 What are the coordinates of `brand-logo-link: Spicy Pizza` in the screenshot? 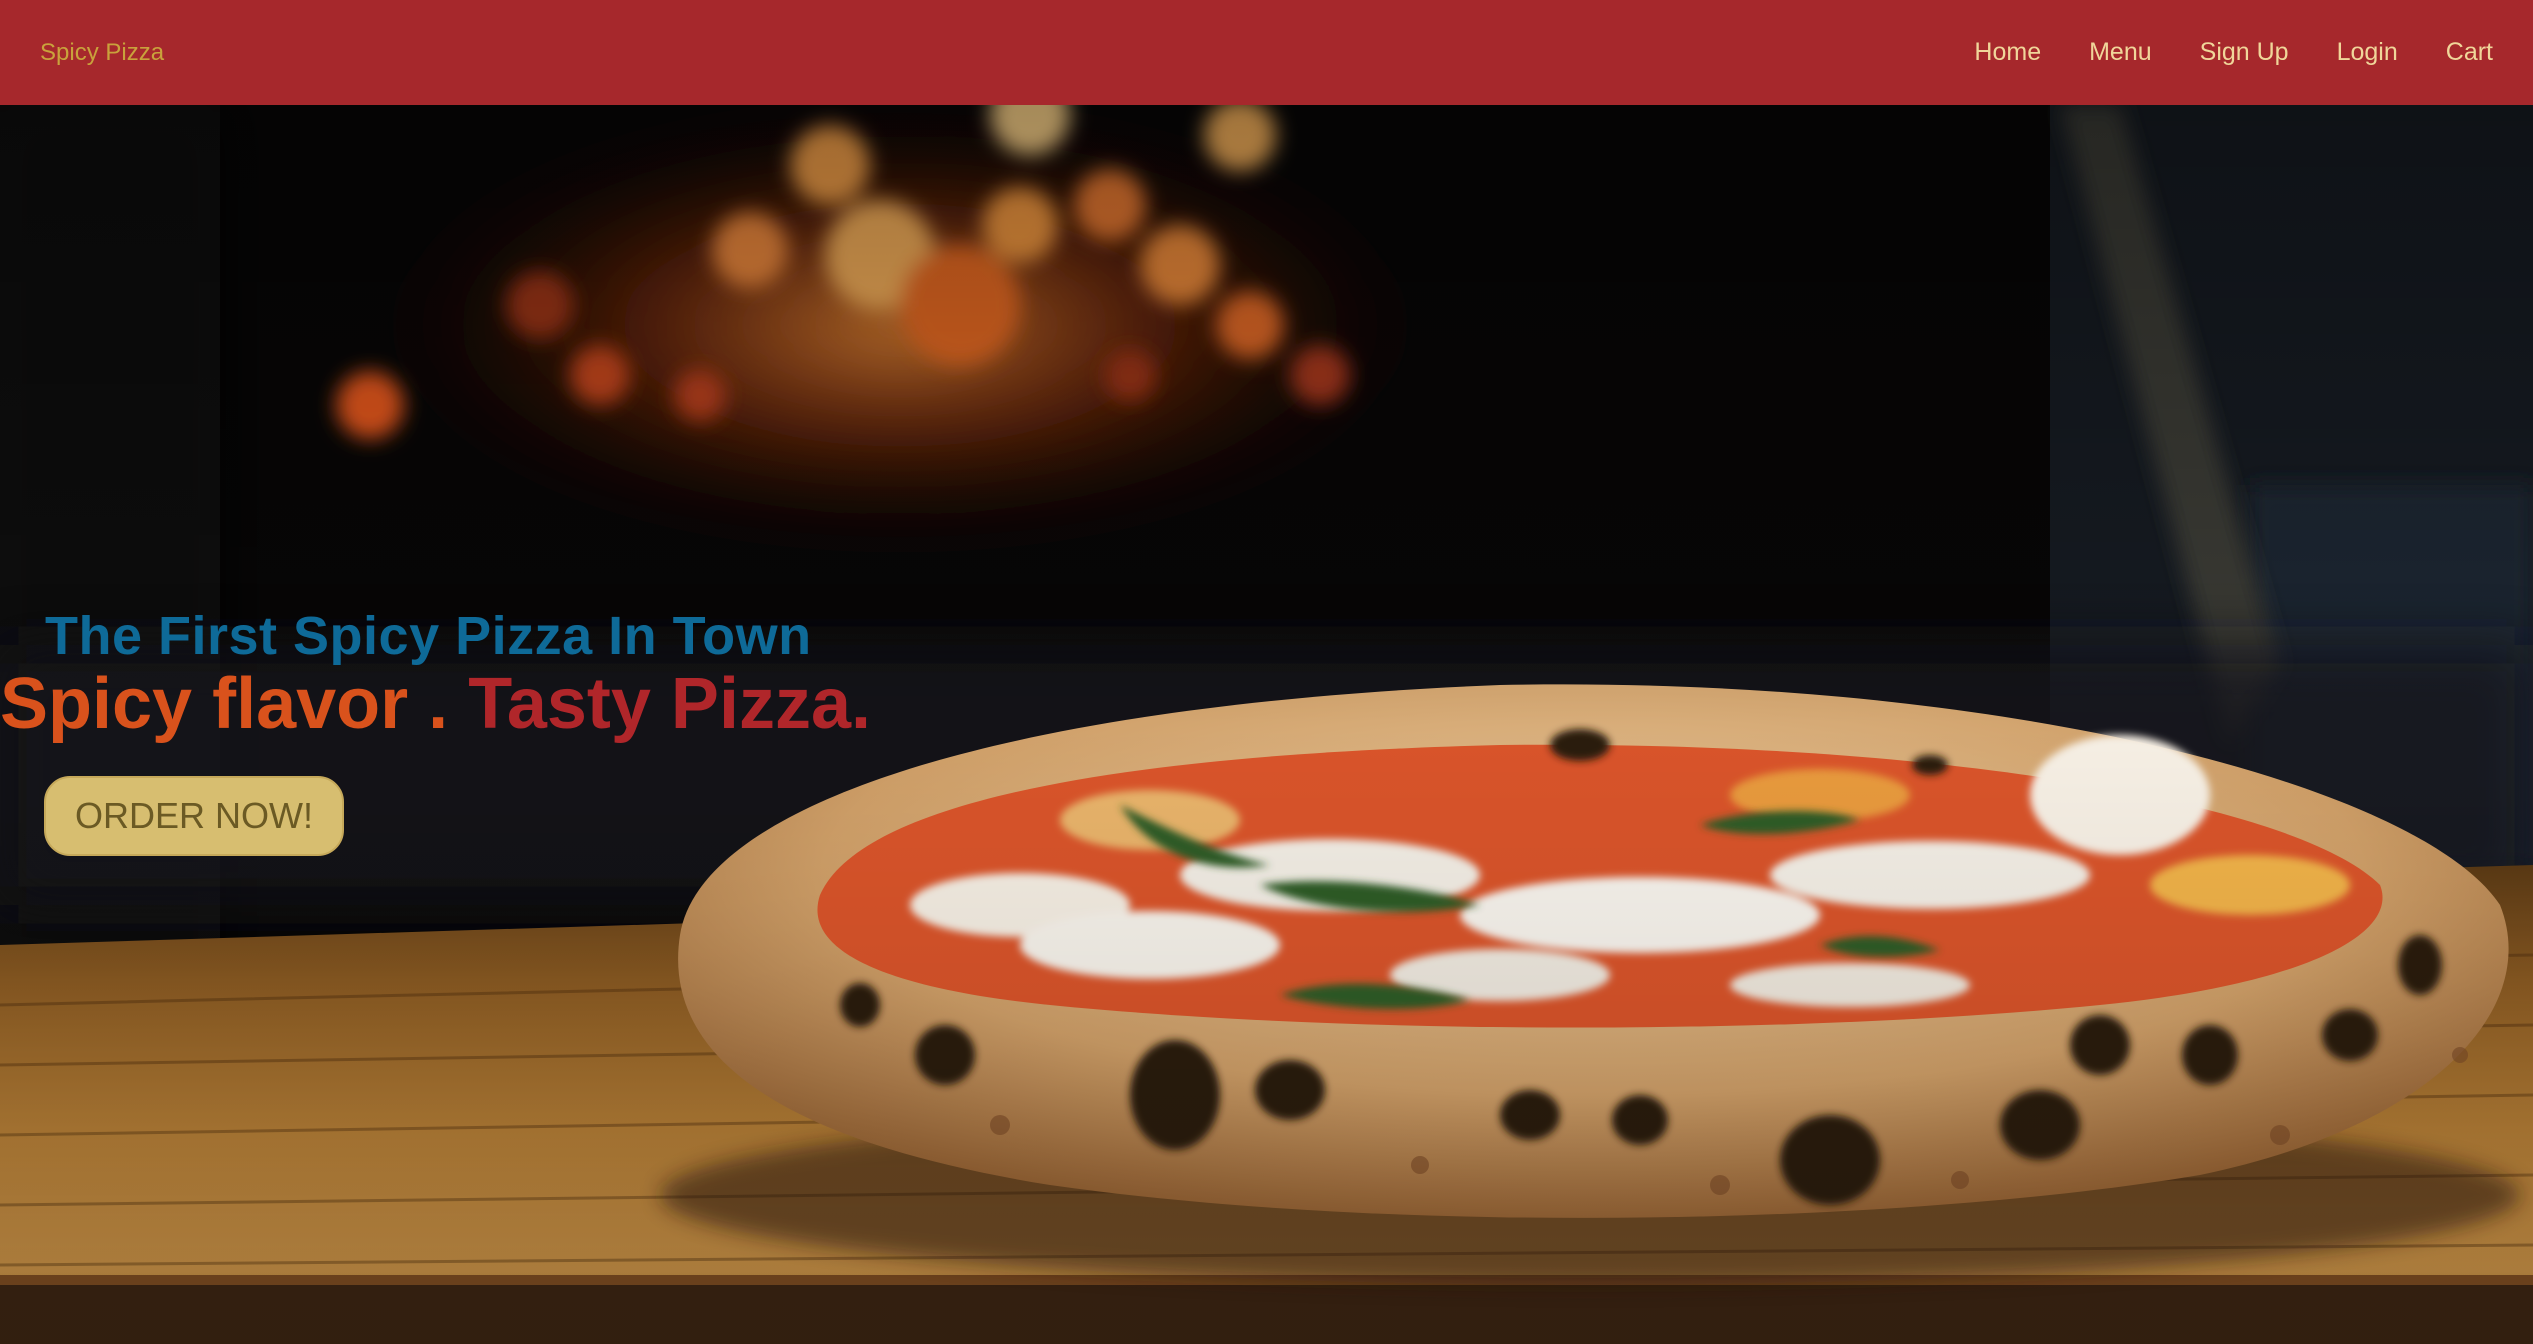 It's located at (102, 53).